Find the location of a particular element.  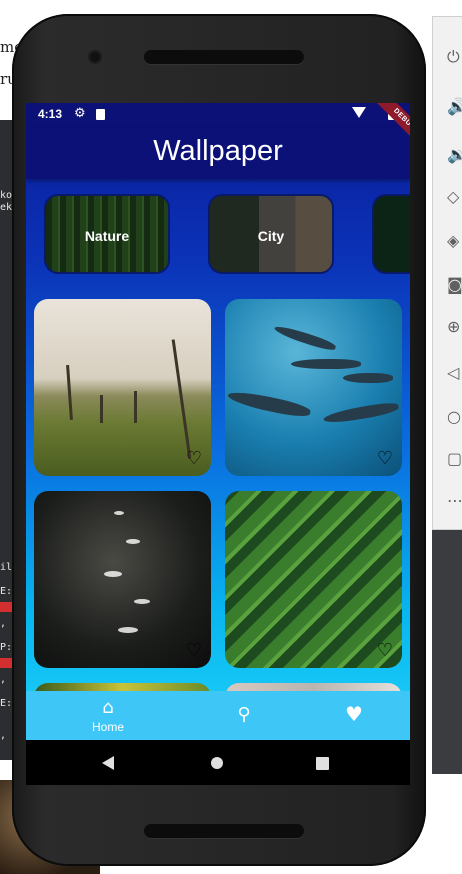

desktop-side-text: ko is located at coordinates (6, 195).